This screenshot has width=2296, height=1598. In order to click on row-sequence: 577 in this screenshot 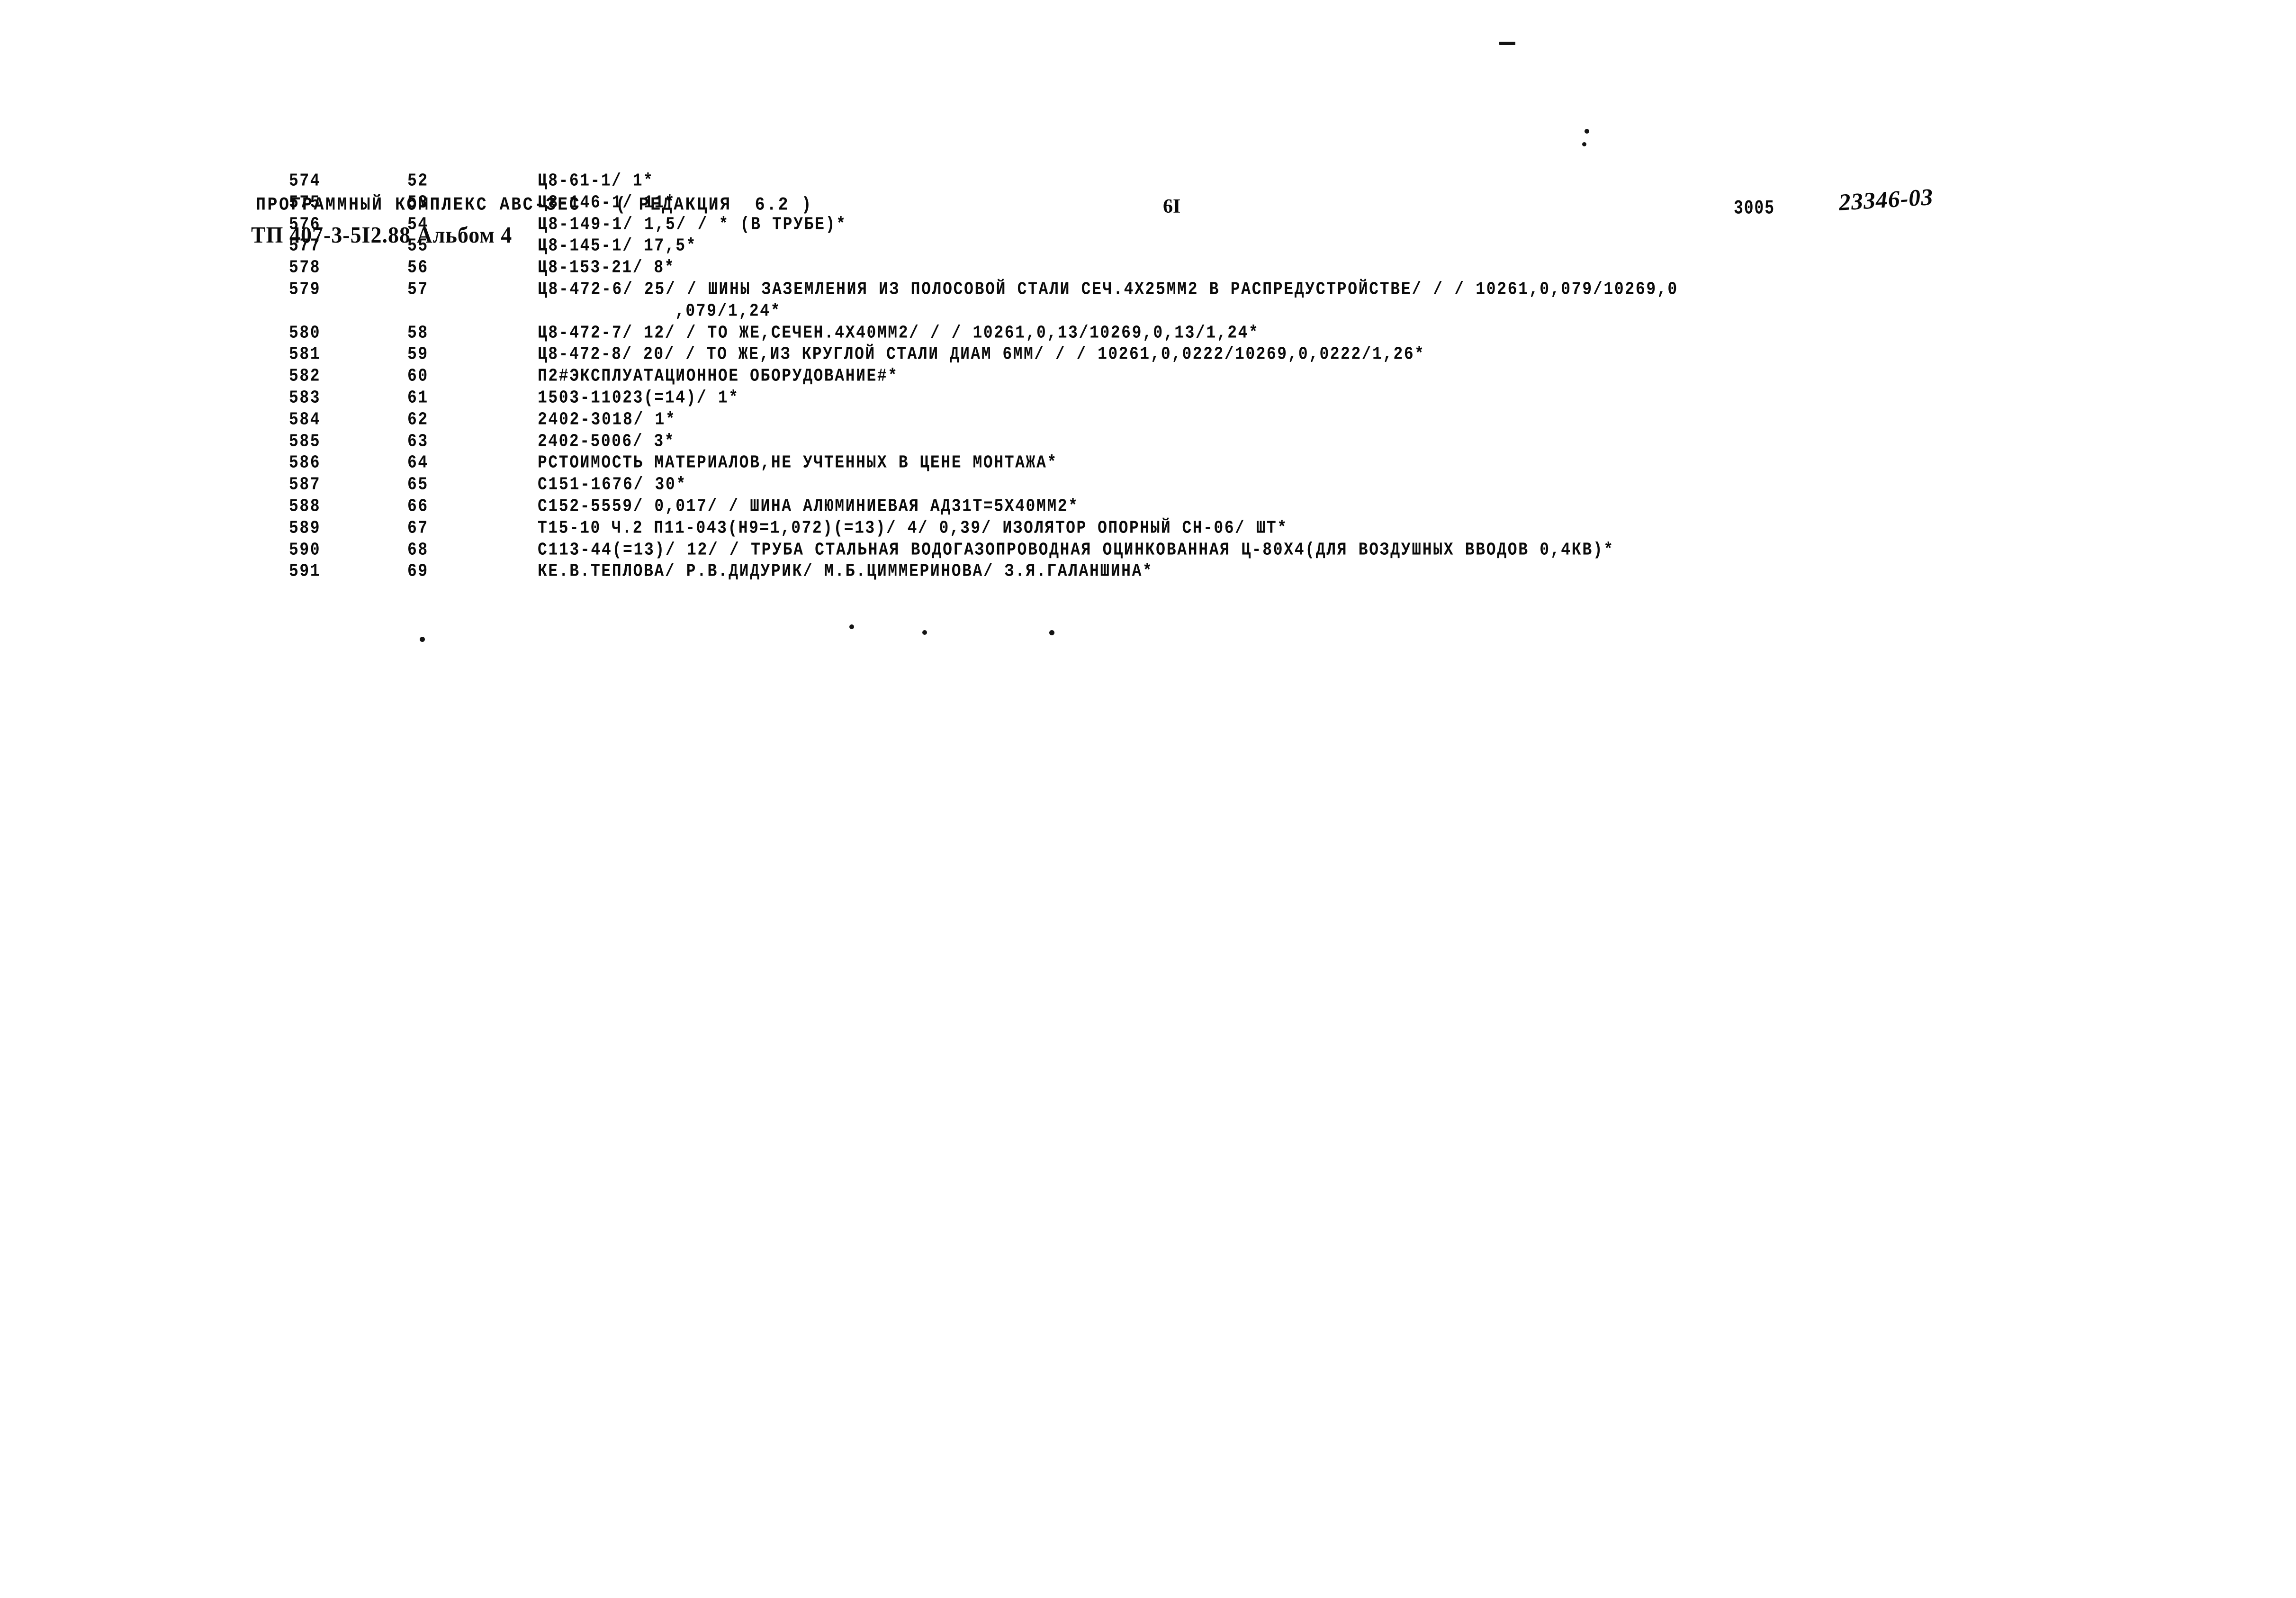, I will do `click(305, 245)`.